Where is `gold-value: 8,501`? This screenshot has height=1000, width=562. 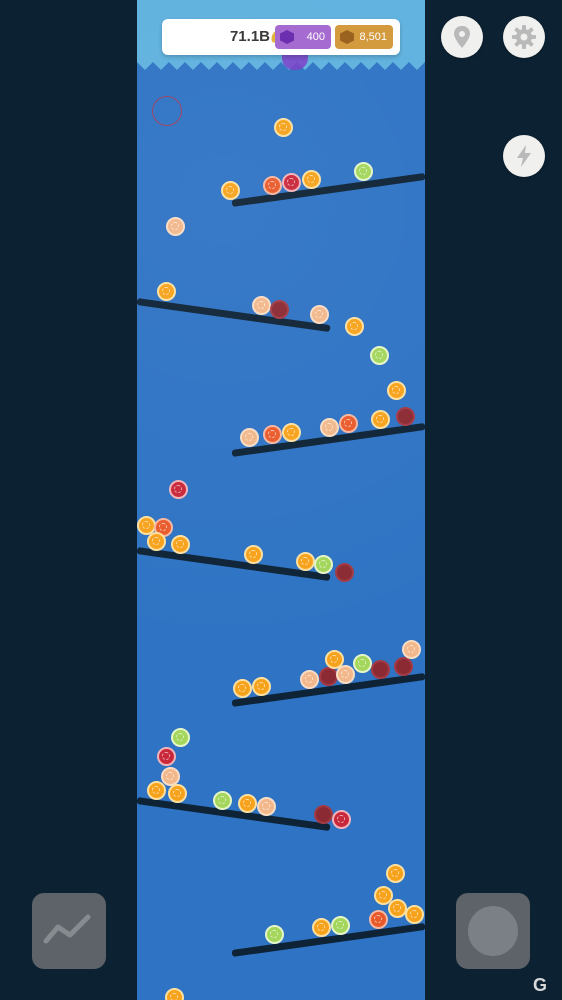 gold-value: 8,501 is located at coordinates (373, 37).